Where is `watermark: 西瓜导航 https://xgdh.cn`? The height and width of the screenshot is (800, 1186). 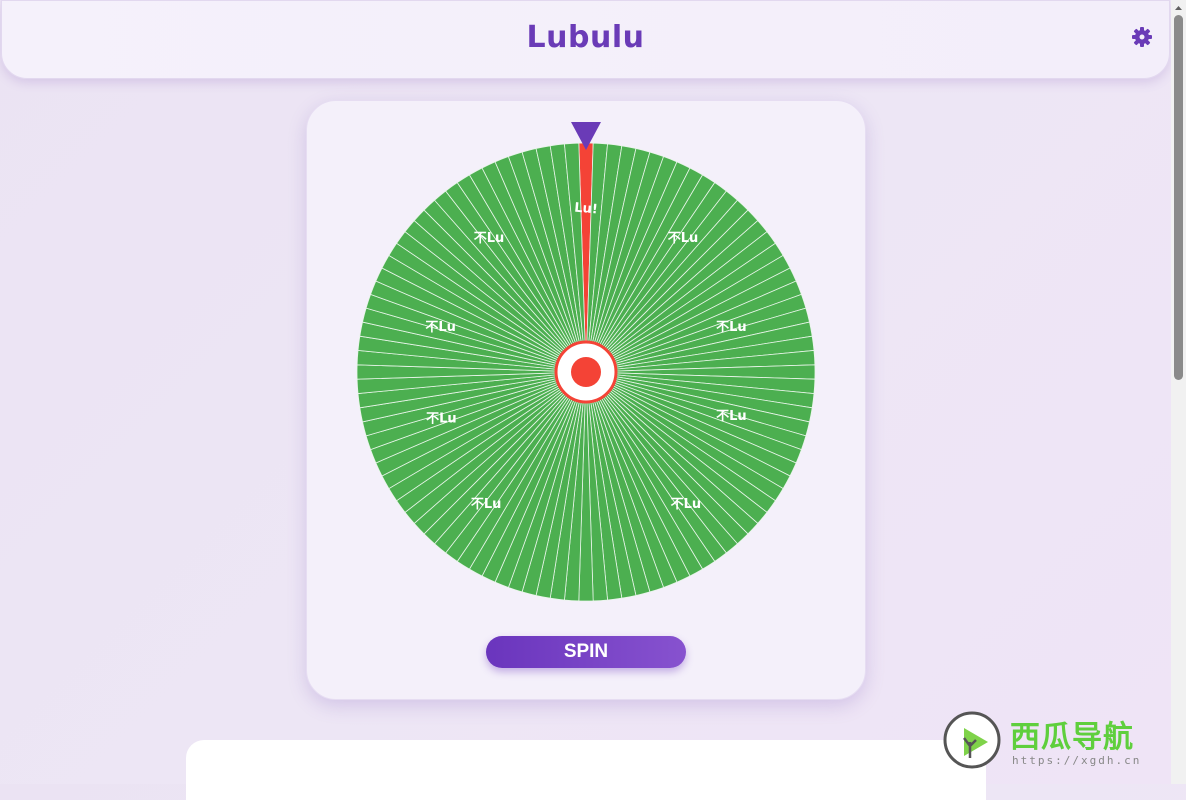
watermark: 西瓜导航 https://xgdh.cn is located at coordinates (1055, 746).